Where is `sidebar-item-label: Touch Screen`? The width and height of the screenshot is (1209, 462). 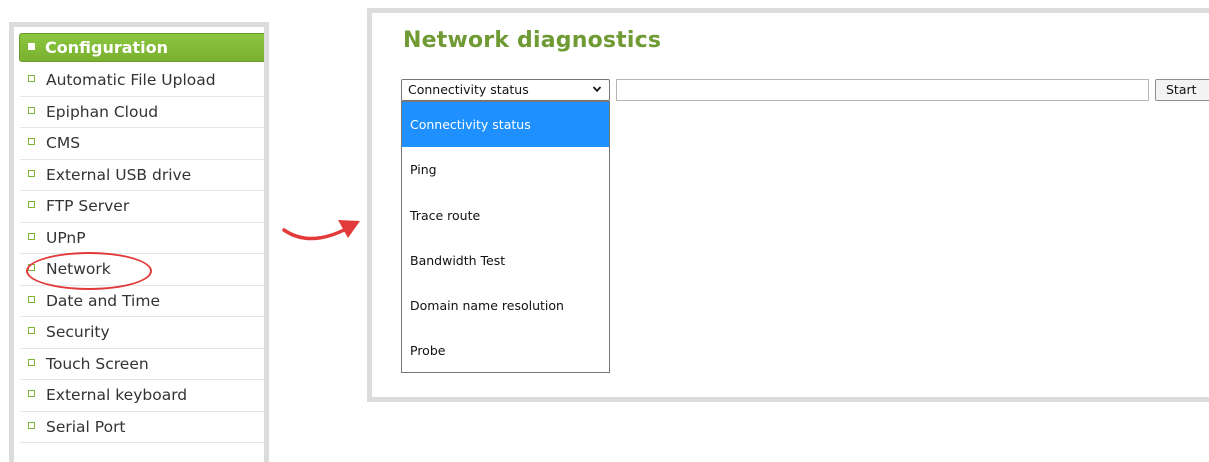
sidebar-item-label: Touch Screen is located at coordinates (97, 363).